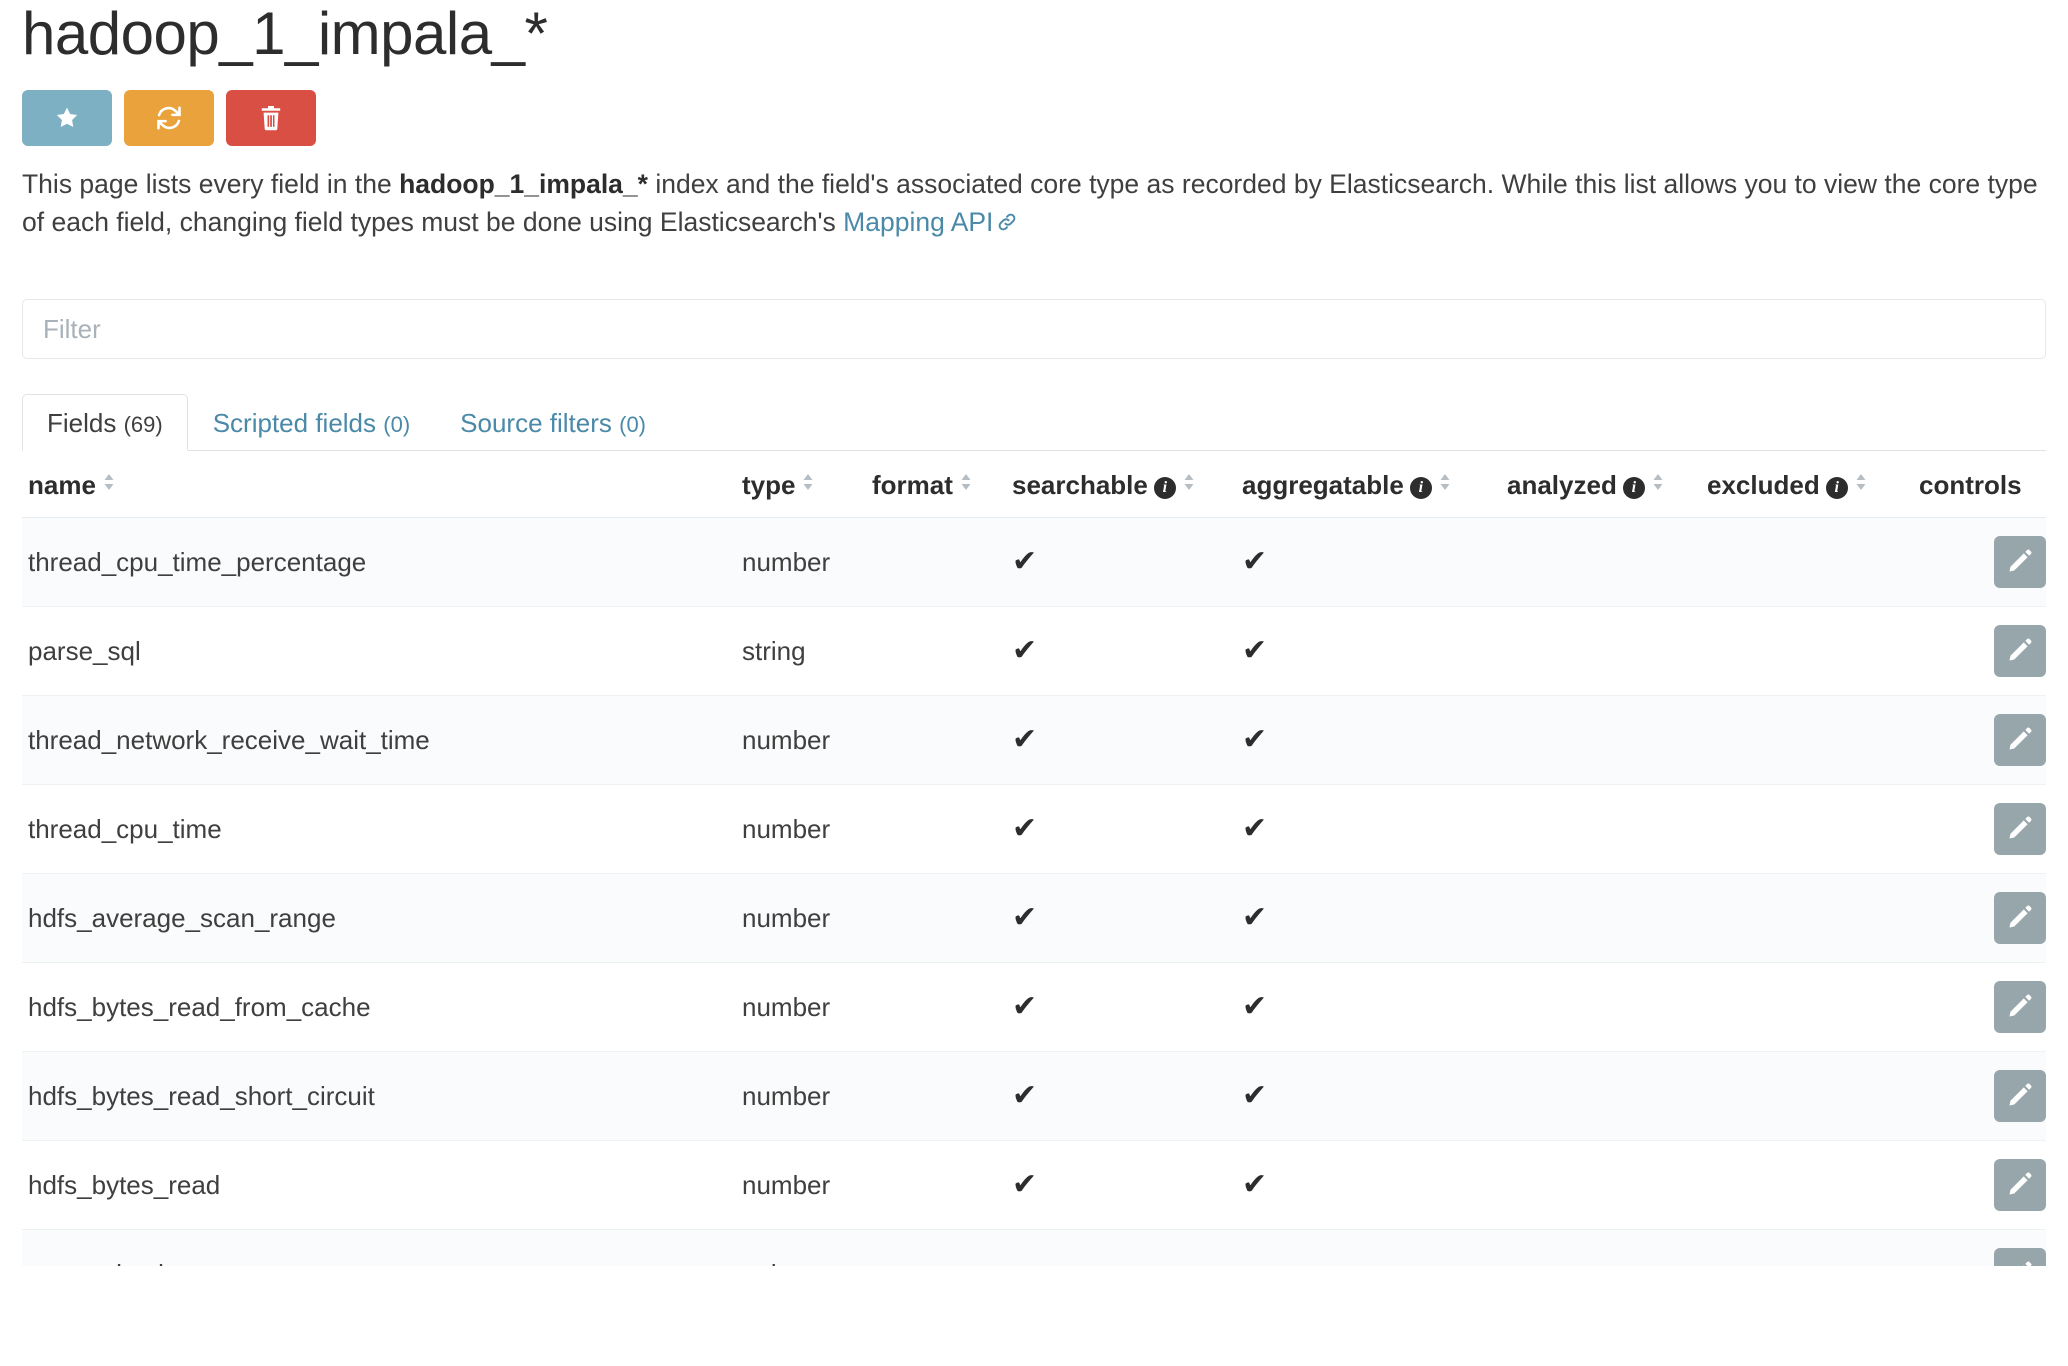 This screenshot has width=2068, height=1366. I want to click on column-header-excluded: excluded i, so click(1813, 485).